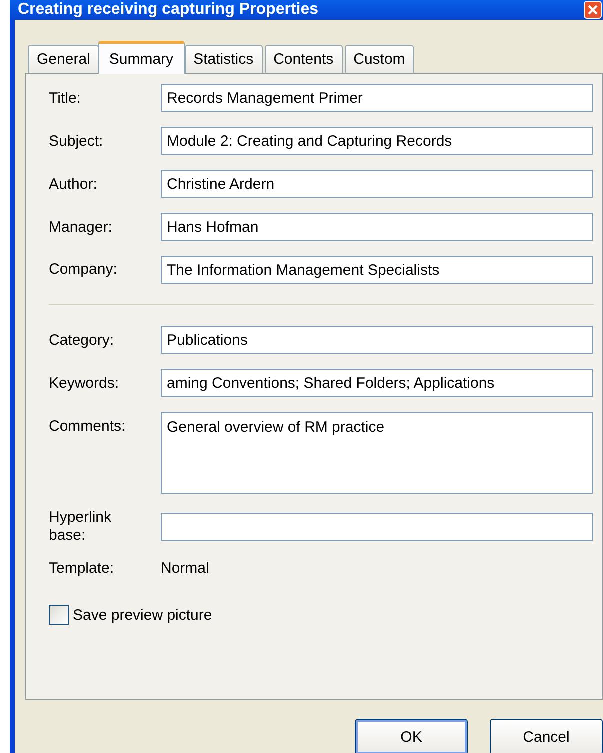 This screenshot has height=753, width=603. I want to click on input-field: Module 2: Creating and Capturing Records, so click(377, 141).